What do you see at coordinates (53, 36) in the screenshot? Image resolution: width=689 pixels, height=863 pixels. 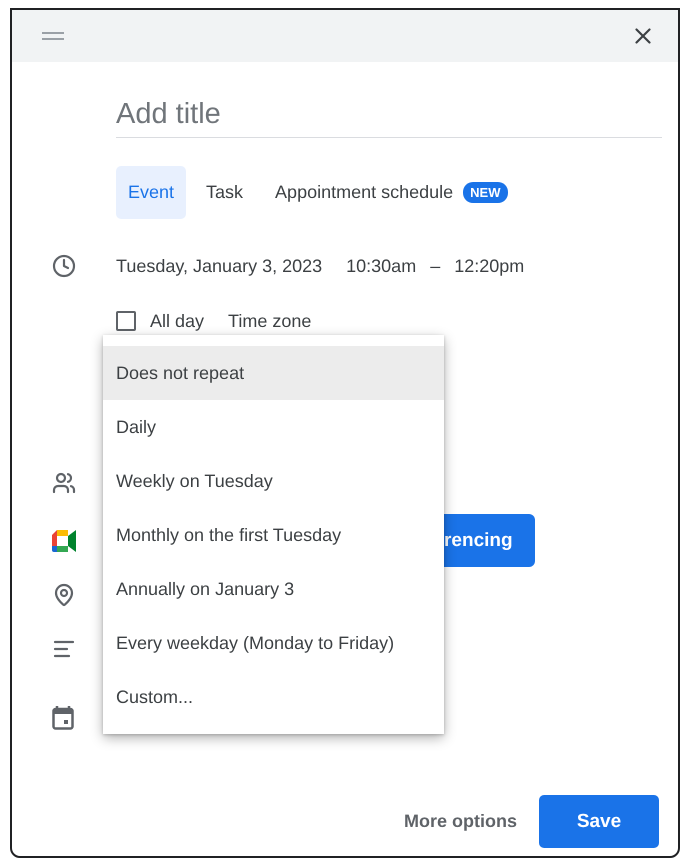 I see `drag-handle-icon` at bounding box center [53, 36].